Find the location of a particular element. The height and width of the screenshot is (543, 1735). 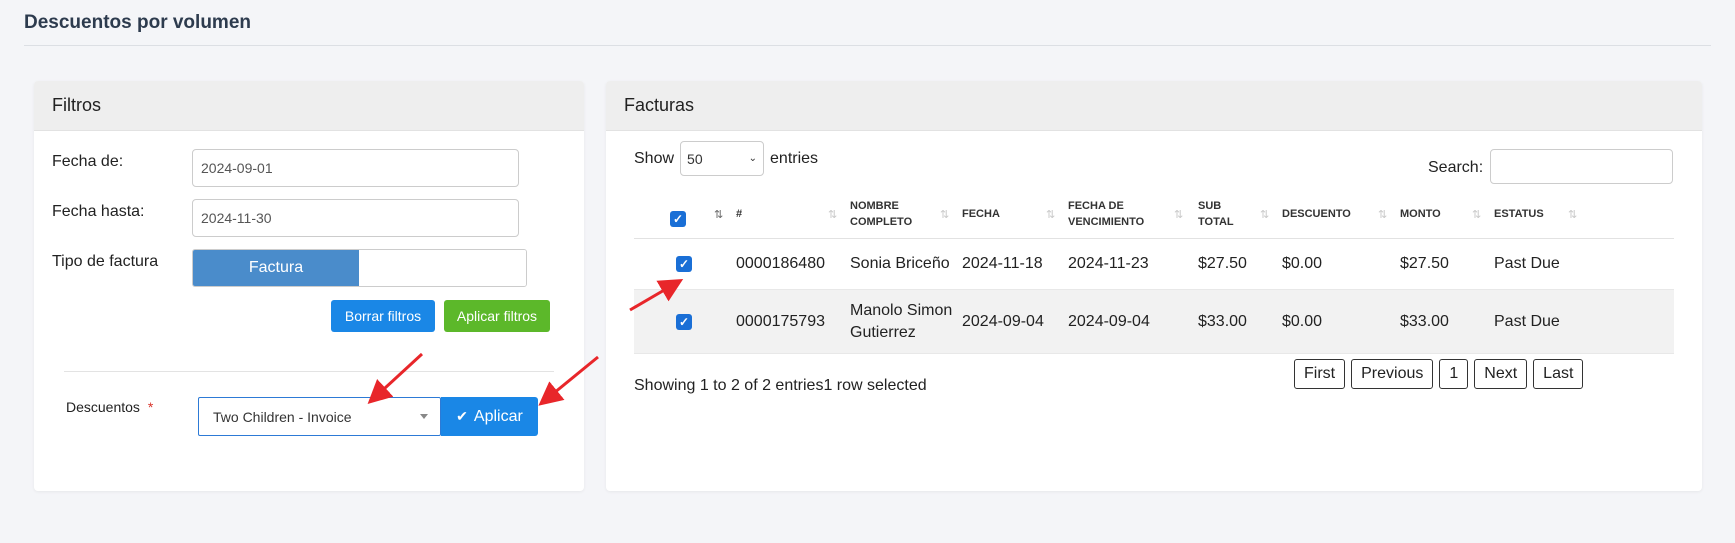

fecha-de-label: Fecha de: is located at coordinates (88, 161).